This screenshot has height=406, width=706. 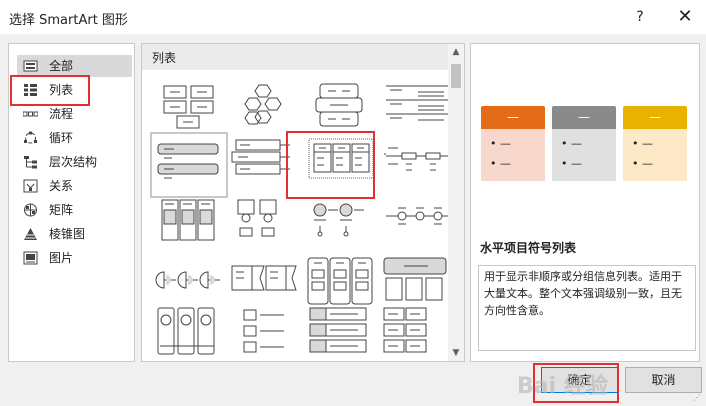 I want to click on layout-horizontal-bullet-list, so click(x=341, y=165).